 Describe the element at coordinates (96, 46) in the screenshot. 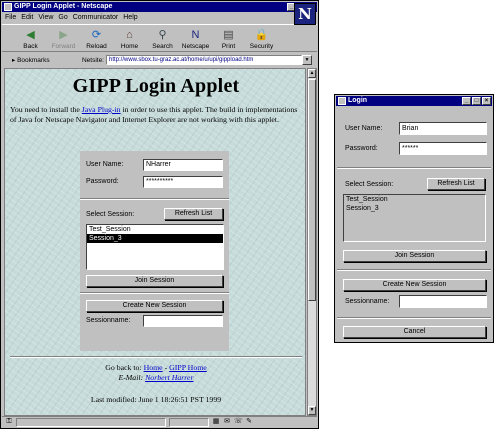

I see `toolbar-label: Reload` at that location.